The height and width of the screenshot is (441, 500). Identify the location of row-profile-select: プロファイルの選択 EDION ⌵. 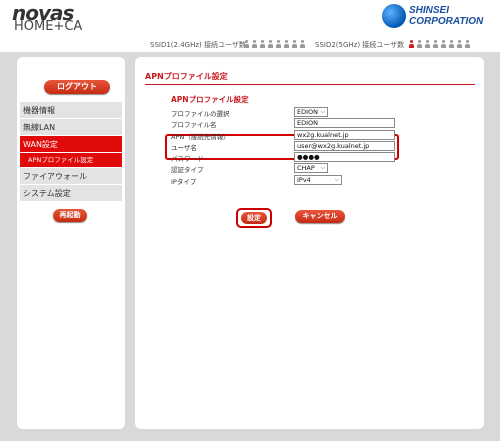
(306, 112).